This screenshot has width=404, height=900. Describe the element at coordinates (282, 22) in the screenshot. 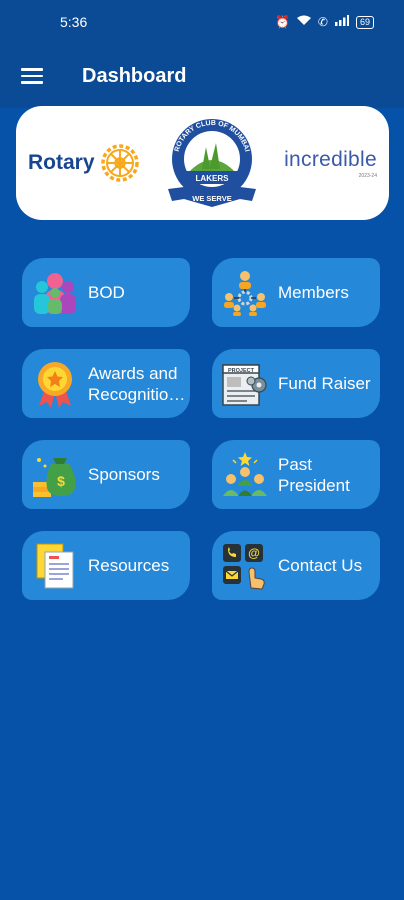

I see `alarm-icon: ⏰` at that location.